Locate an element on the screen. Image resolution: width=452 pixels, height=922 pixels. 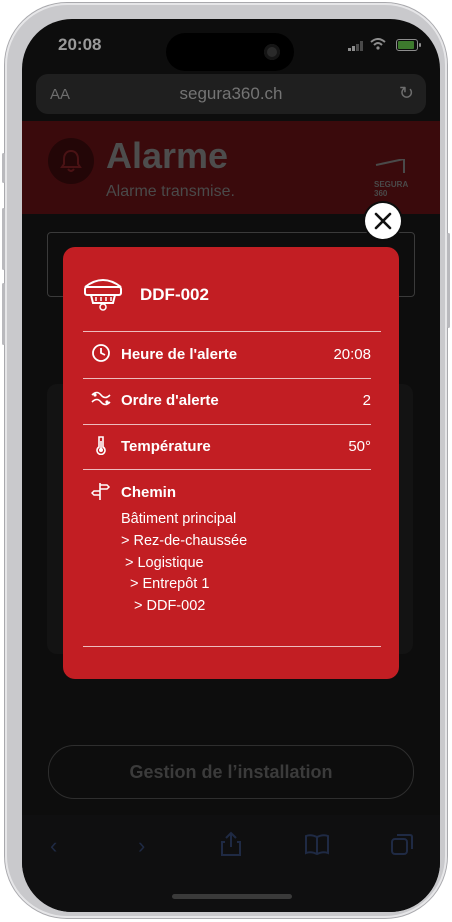
share-icon is located at coordinates (231, 844).